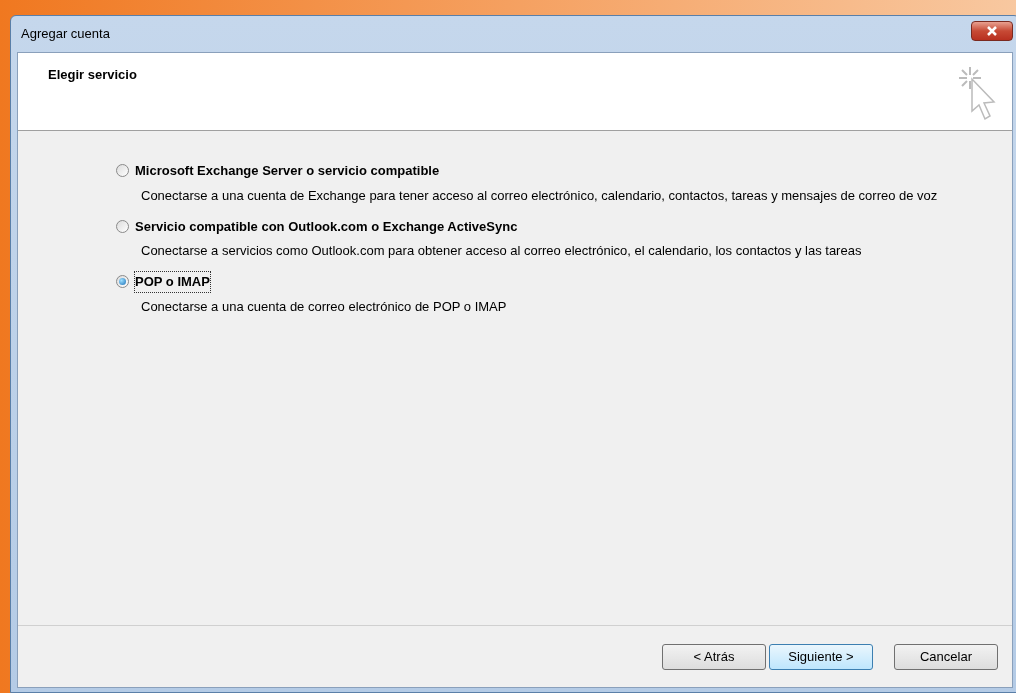 The width and height of the screenshot is (1016, 693). I want to click on close-button, so click(992, 31).